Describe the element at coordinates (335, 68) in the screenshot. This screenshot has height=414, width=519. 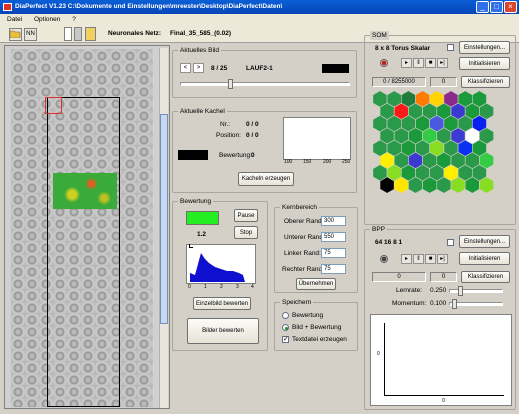
I see `image-swatch` at that location.